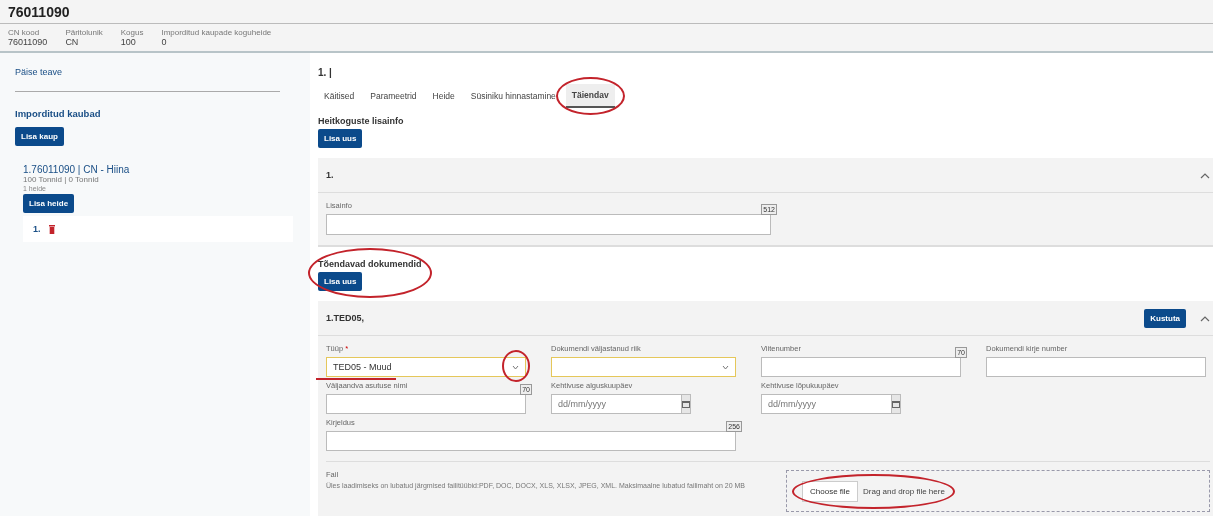  I want to click on header-info-link: Päise teave, so click(39, 72).